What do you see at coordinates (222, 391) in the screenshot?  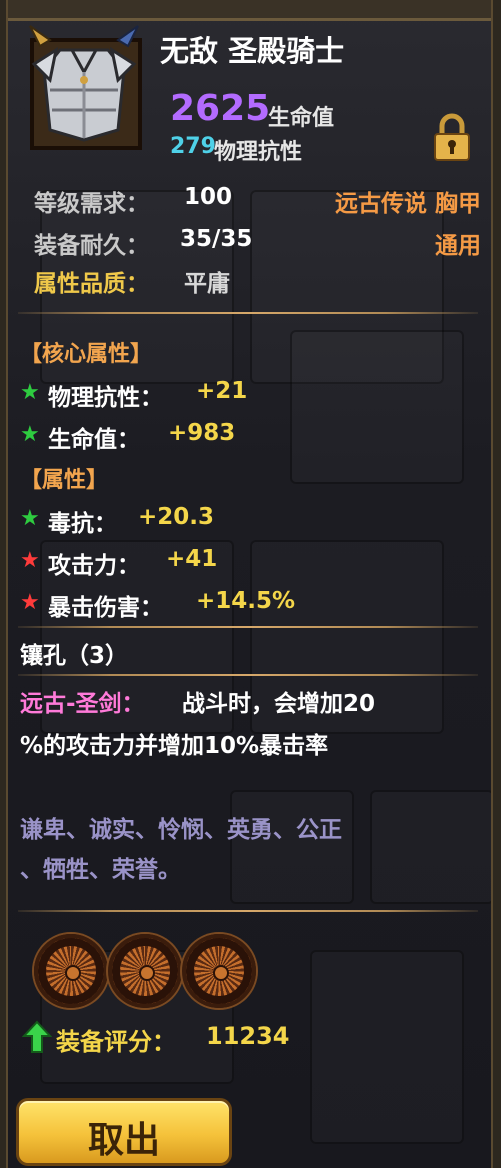 I see `core-stat-value: +21` at bounding box center [222, 391].